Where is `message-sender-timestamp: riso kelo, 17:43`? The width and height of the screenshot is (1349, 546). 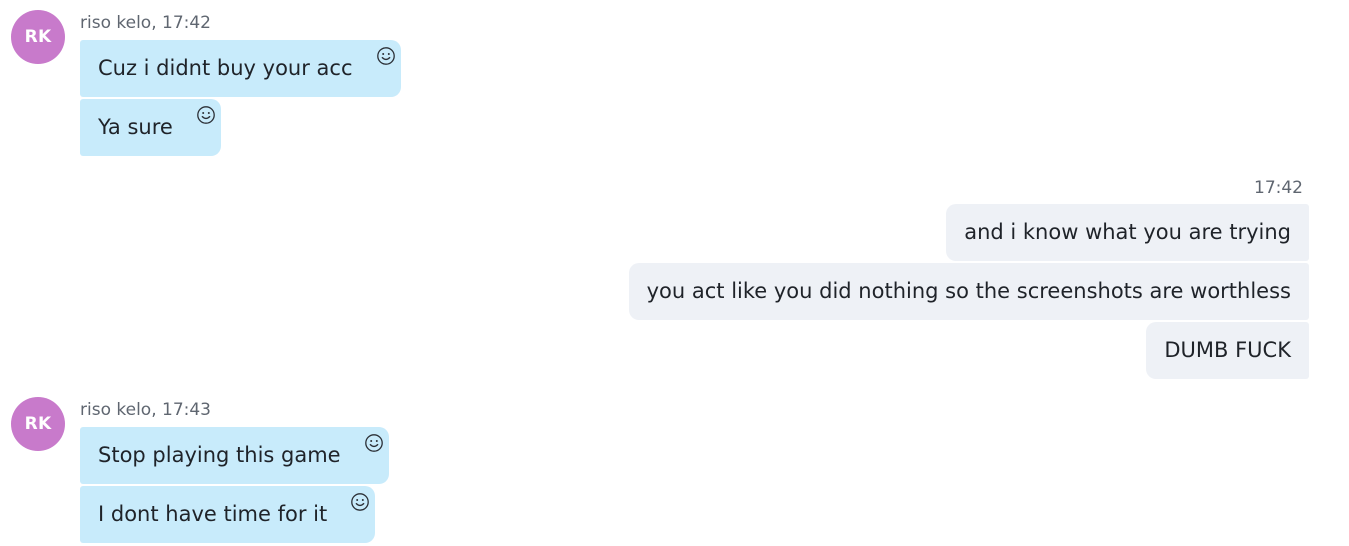 message-sender-timestamp: riso kelo, 17:43 is located at coordinates (145, 410).